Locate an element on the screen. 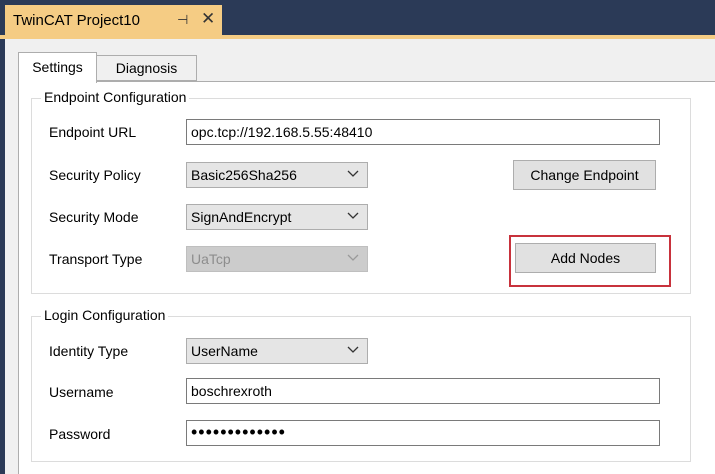 The height and width of the screenshot is (474, 715). document-tab: TwinCAT Project10 ⊣ ✕ is located at coordinates (113, 20).